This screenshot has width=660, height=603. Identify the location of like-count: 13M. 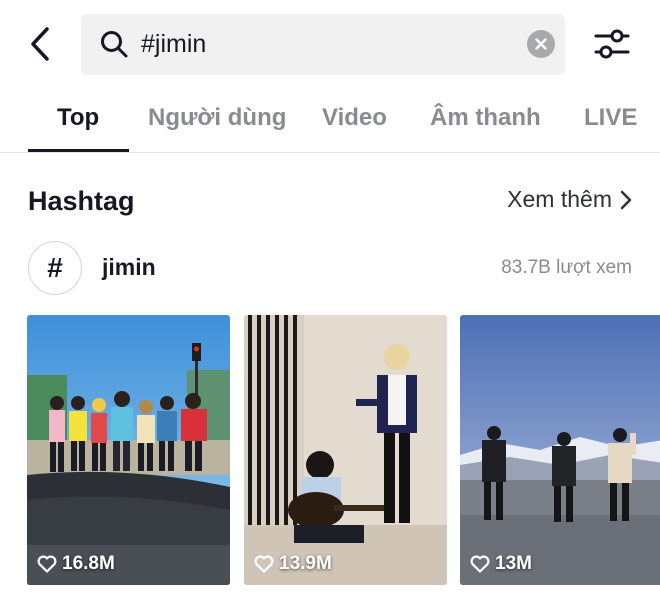
(501, 564).